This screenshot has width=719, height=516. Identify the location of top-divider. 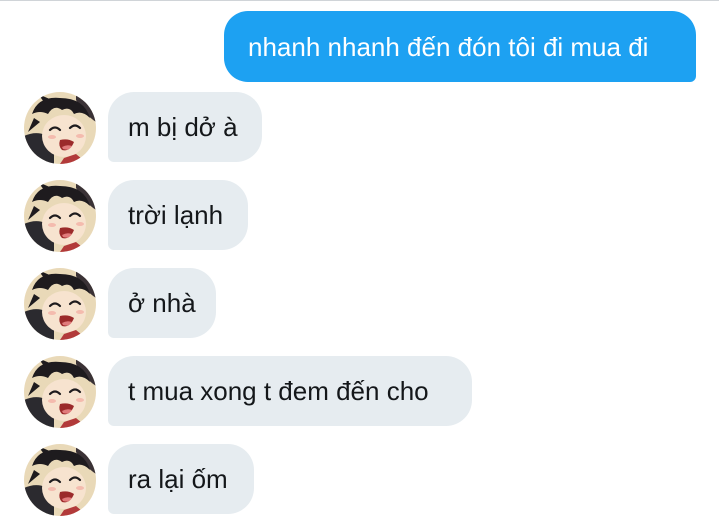
(359, 0).